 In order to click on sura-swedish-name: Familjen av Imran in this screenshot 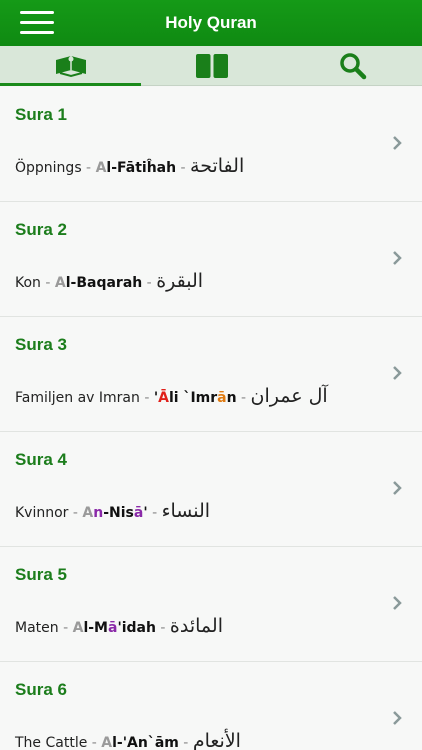, I will do `click(77, 398)`.